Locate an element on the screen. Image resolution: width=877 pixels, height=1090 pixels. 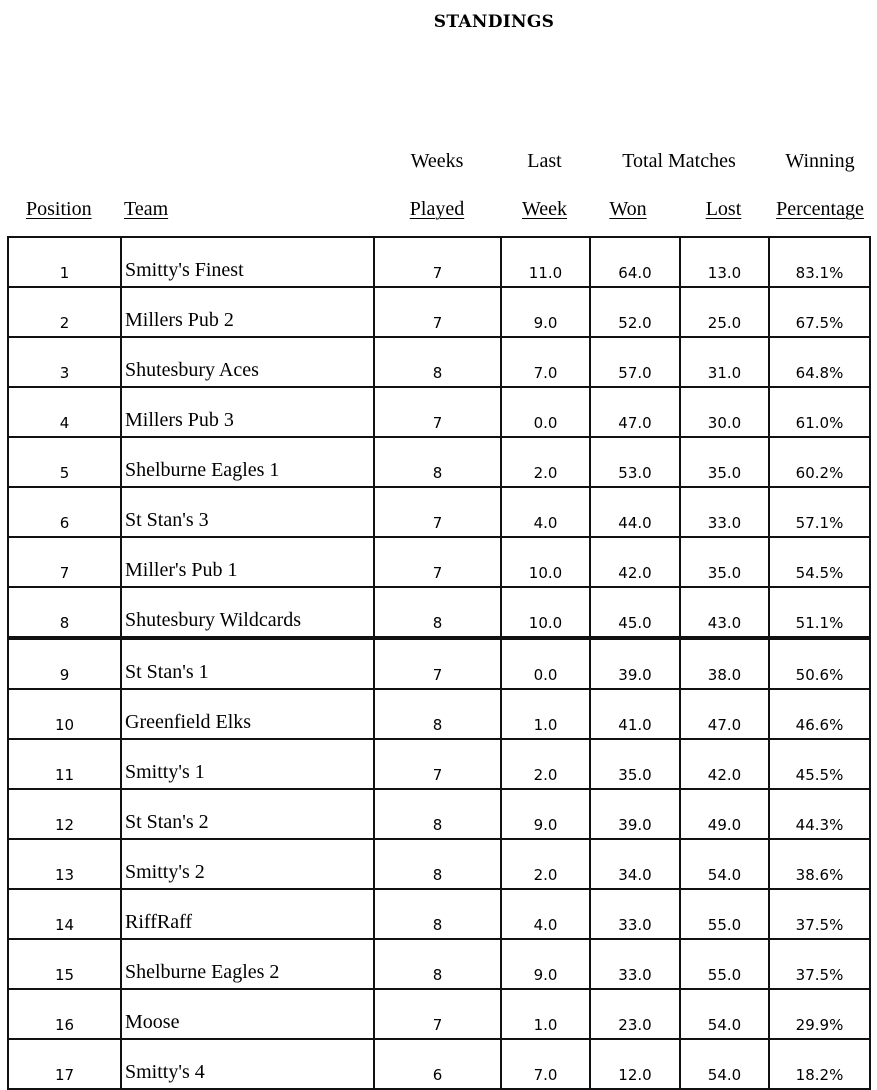
lost-cell: 47.0 is located at coordinates (724, 714).